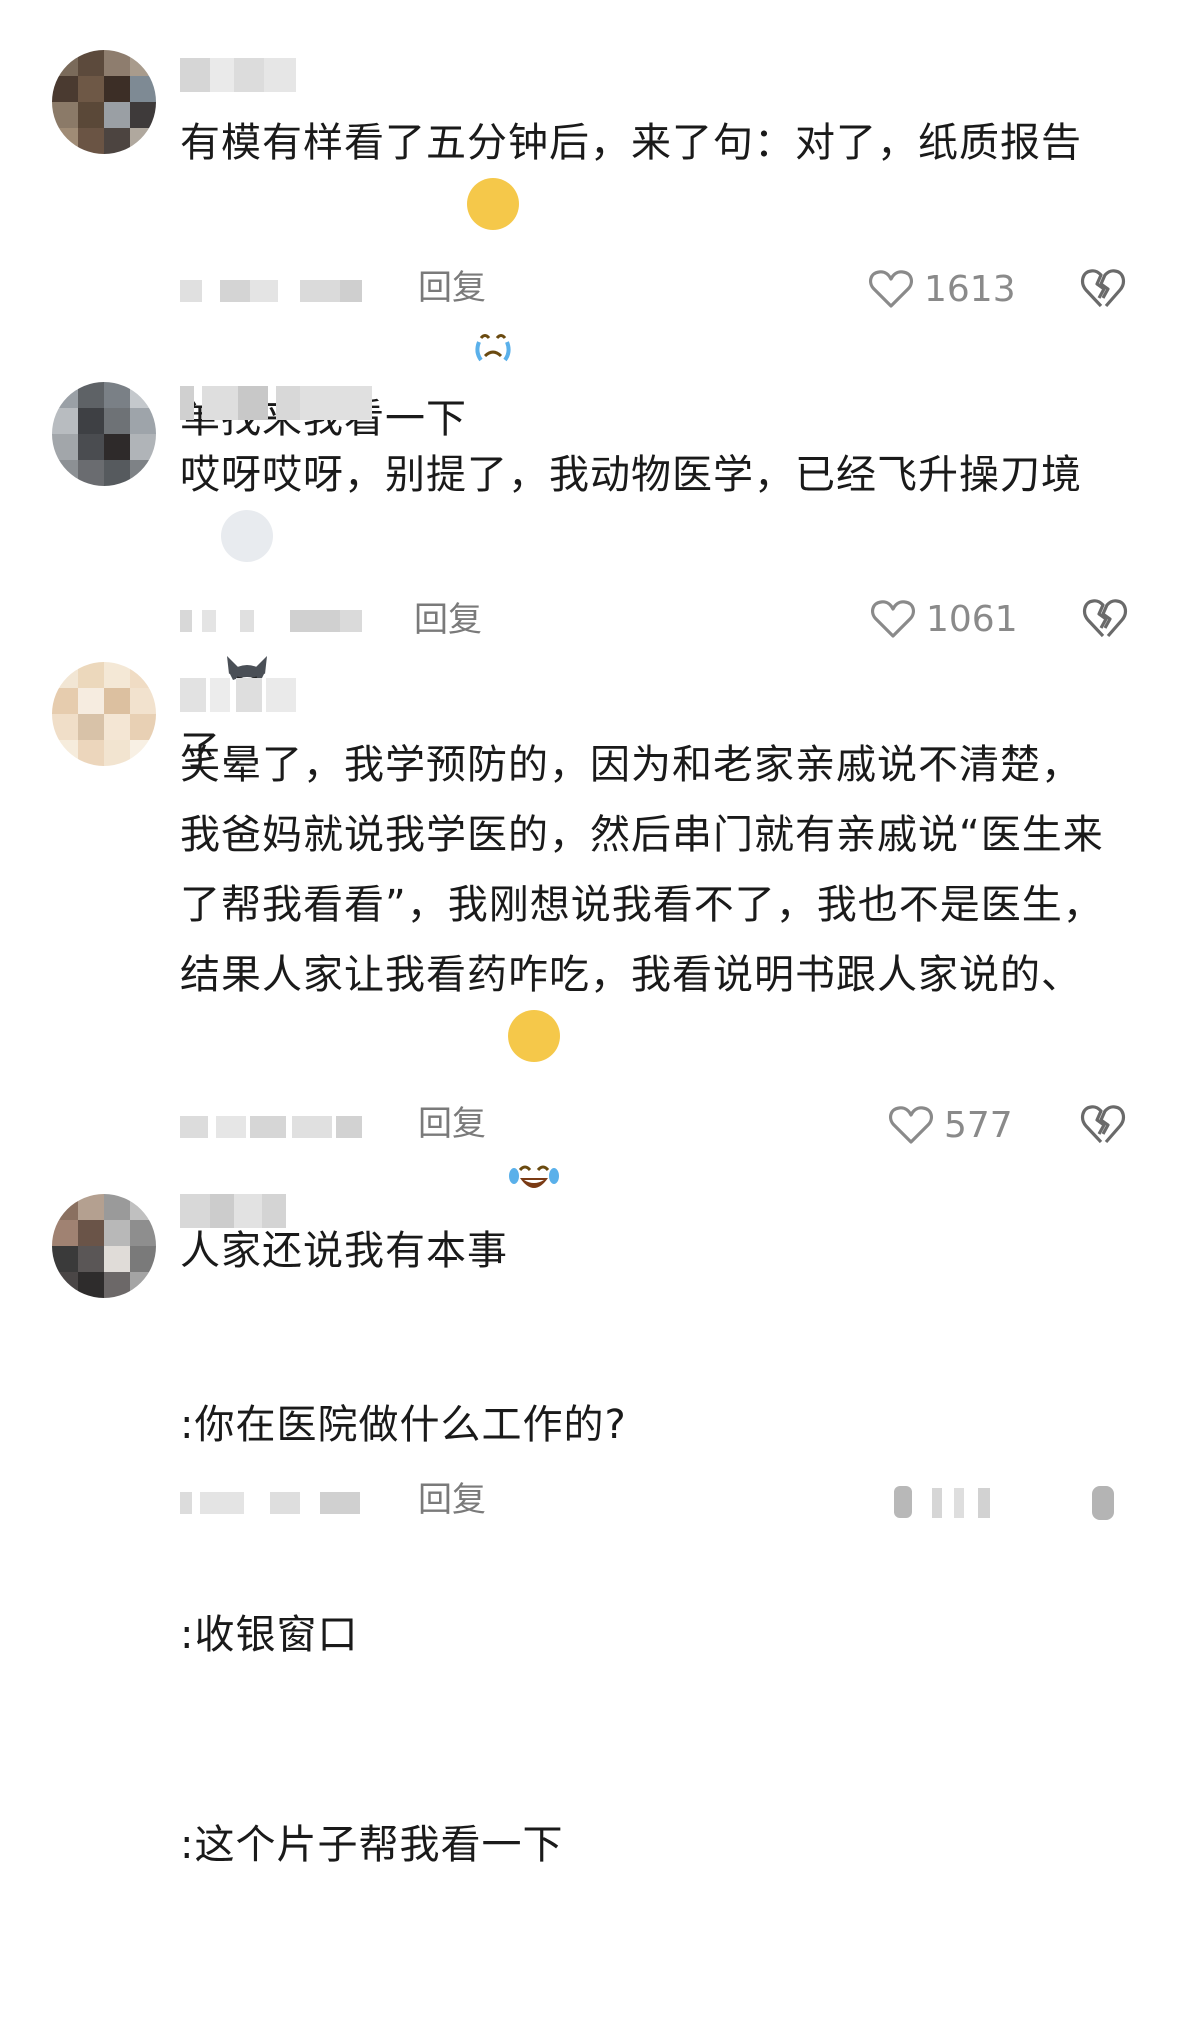 The width and height of the screenshot is (1178, 2020). I want to click on like-button, so click(955, 1503).